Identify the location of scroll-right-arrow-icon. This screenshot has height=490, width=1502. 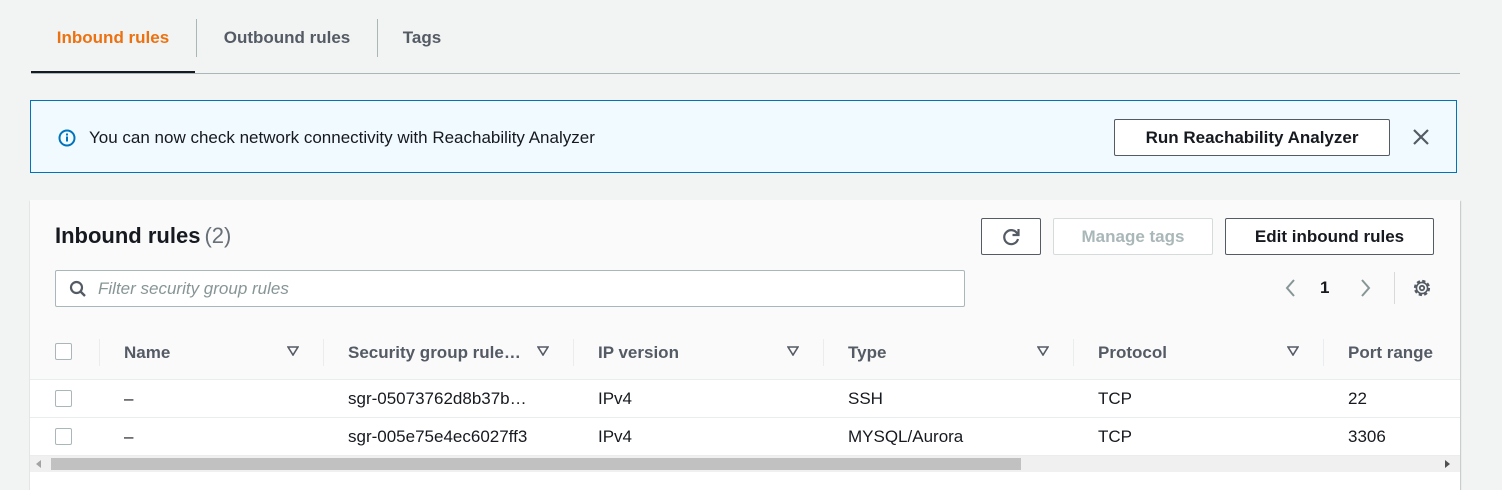
(1447, 464).